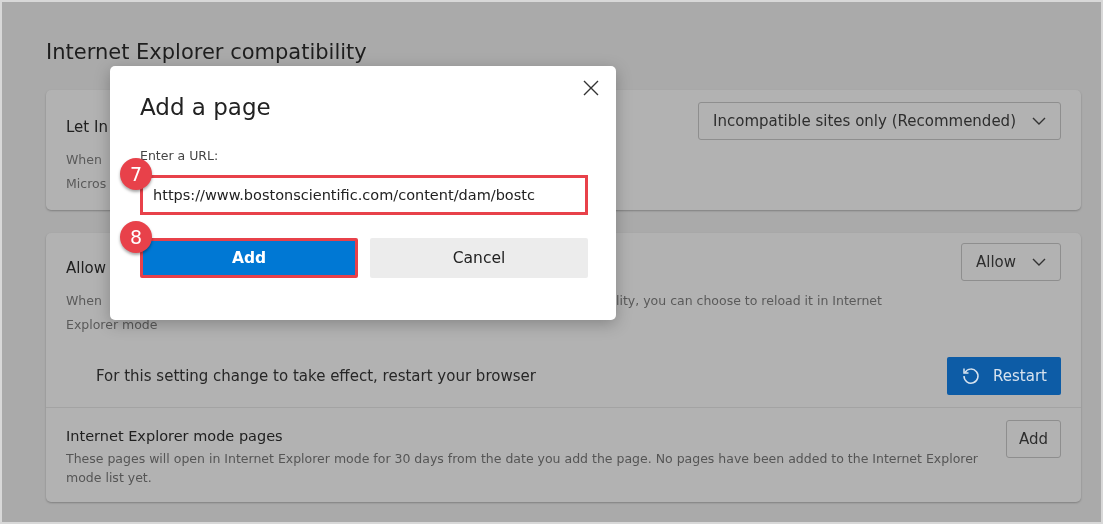 The image size is (1103, 524). I want to click on setting-title: Internet Explorer mode pages, so click(175, 436).